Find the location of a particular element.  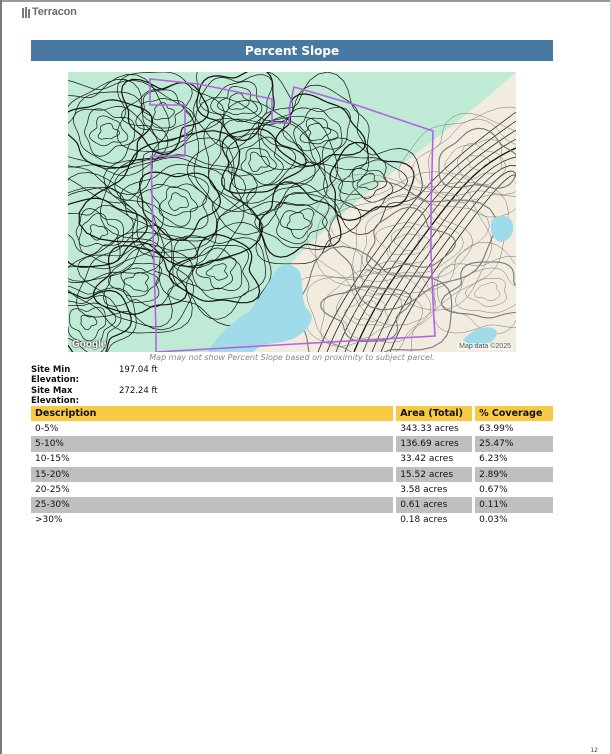

row-description: 5-10% is located at coordinates (214, 444).